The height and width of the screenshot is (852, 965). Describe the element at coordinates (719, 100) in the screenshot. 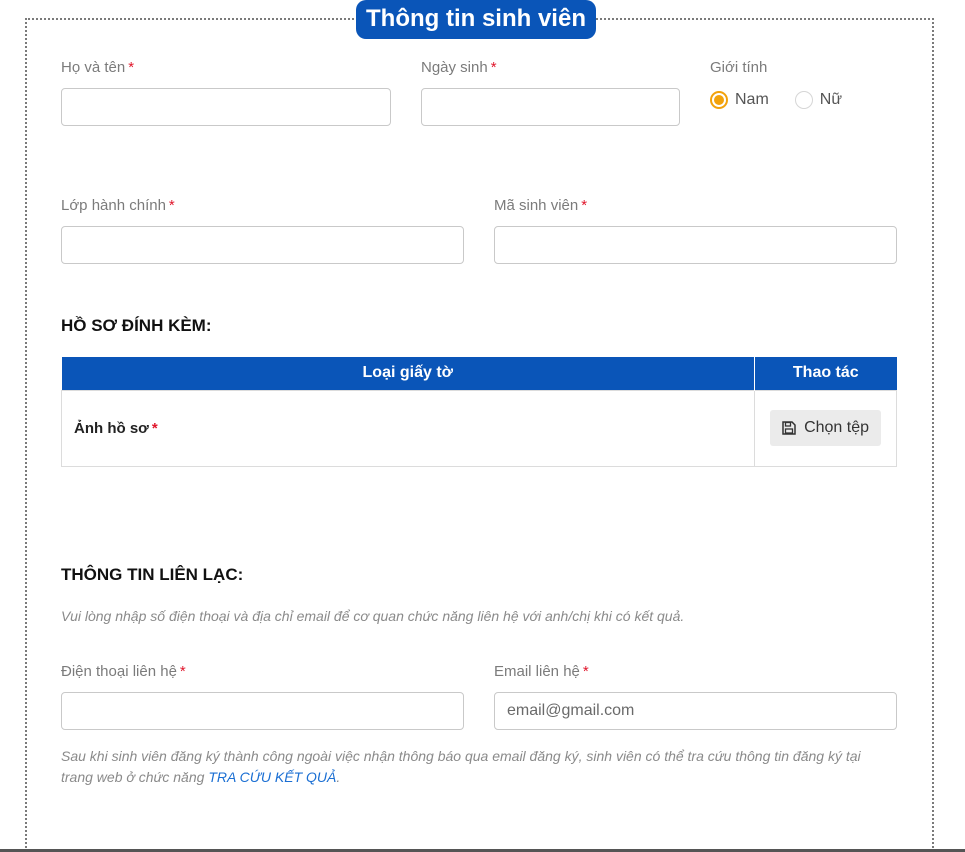

I see `radio-selected-icon` at that location.